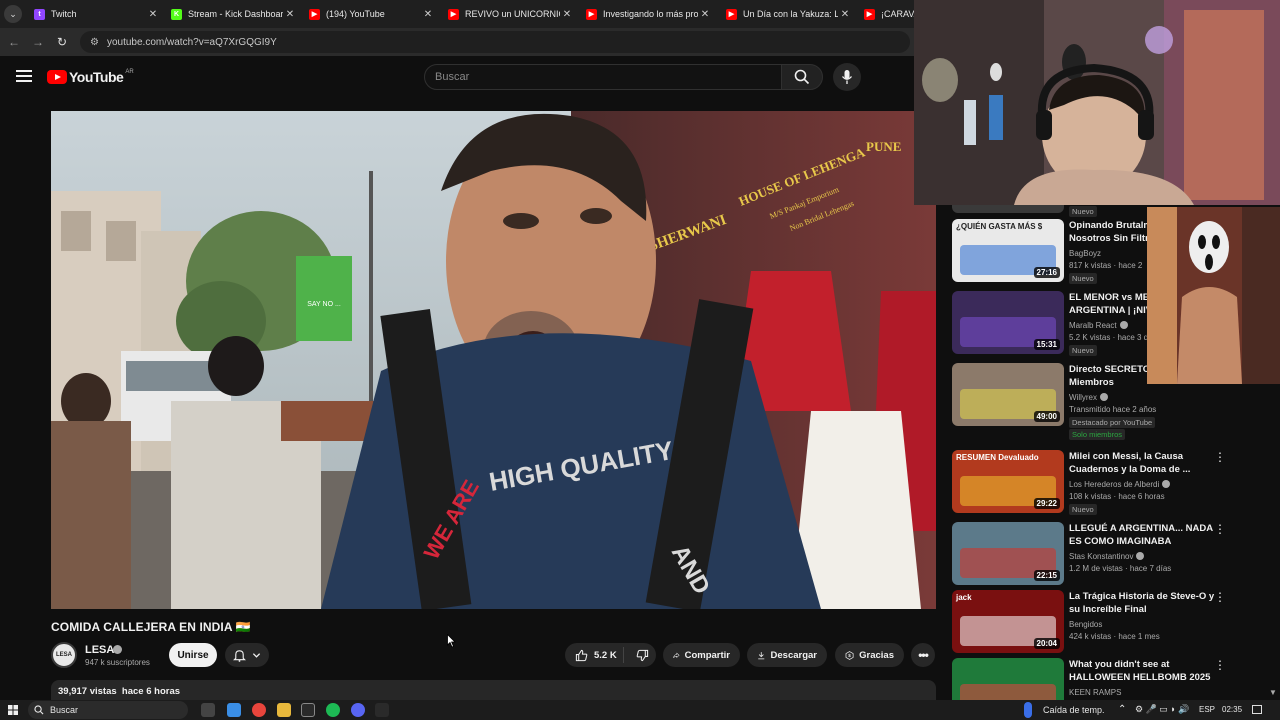 The width and height of the screenshot is (1280, 720). I want to click on recommended-meta: 817 k vistas · hace 2, so click(1106, 265).